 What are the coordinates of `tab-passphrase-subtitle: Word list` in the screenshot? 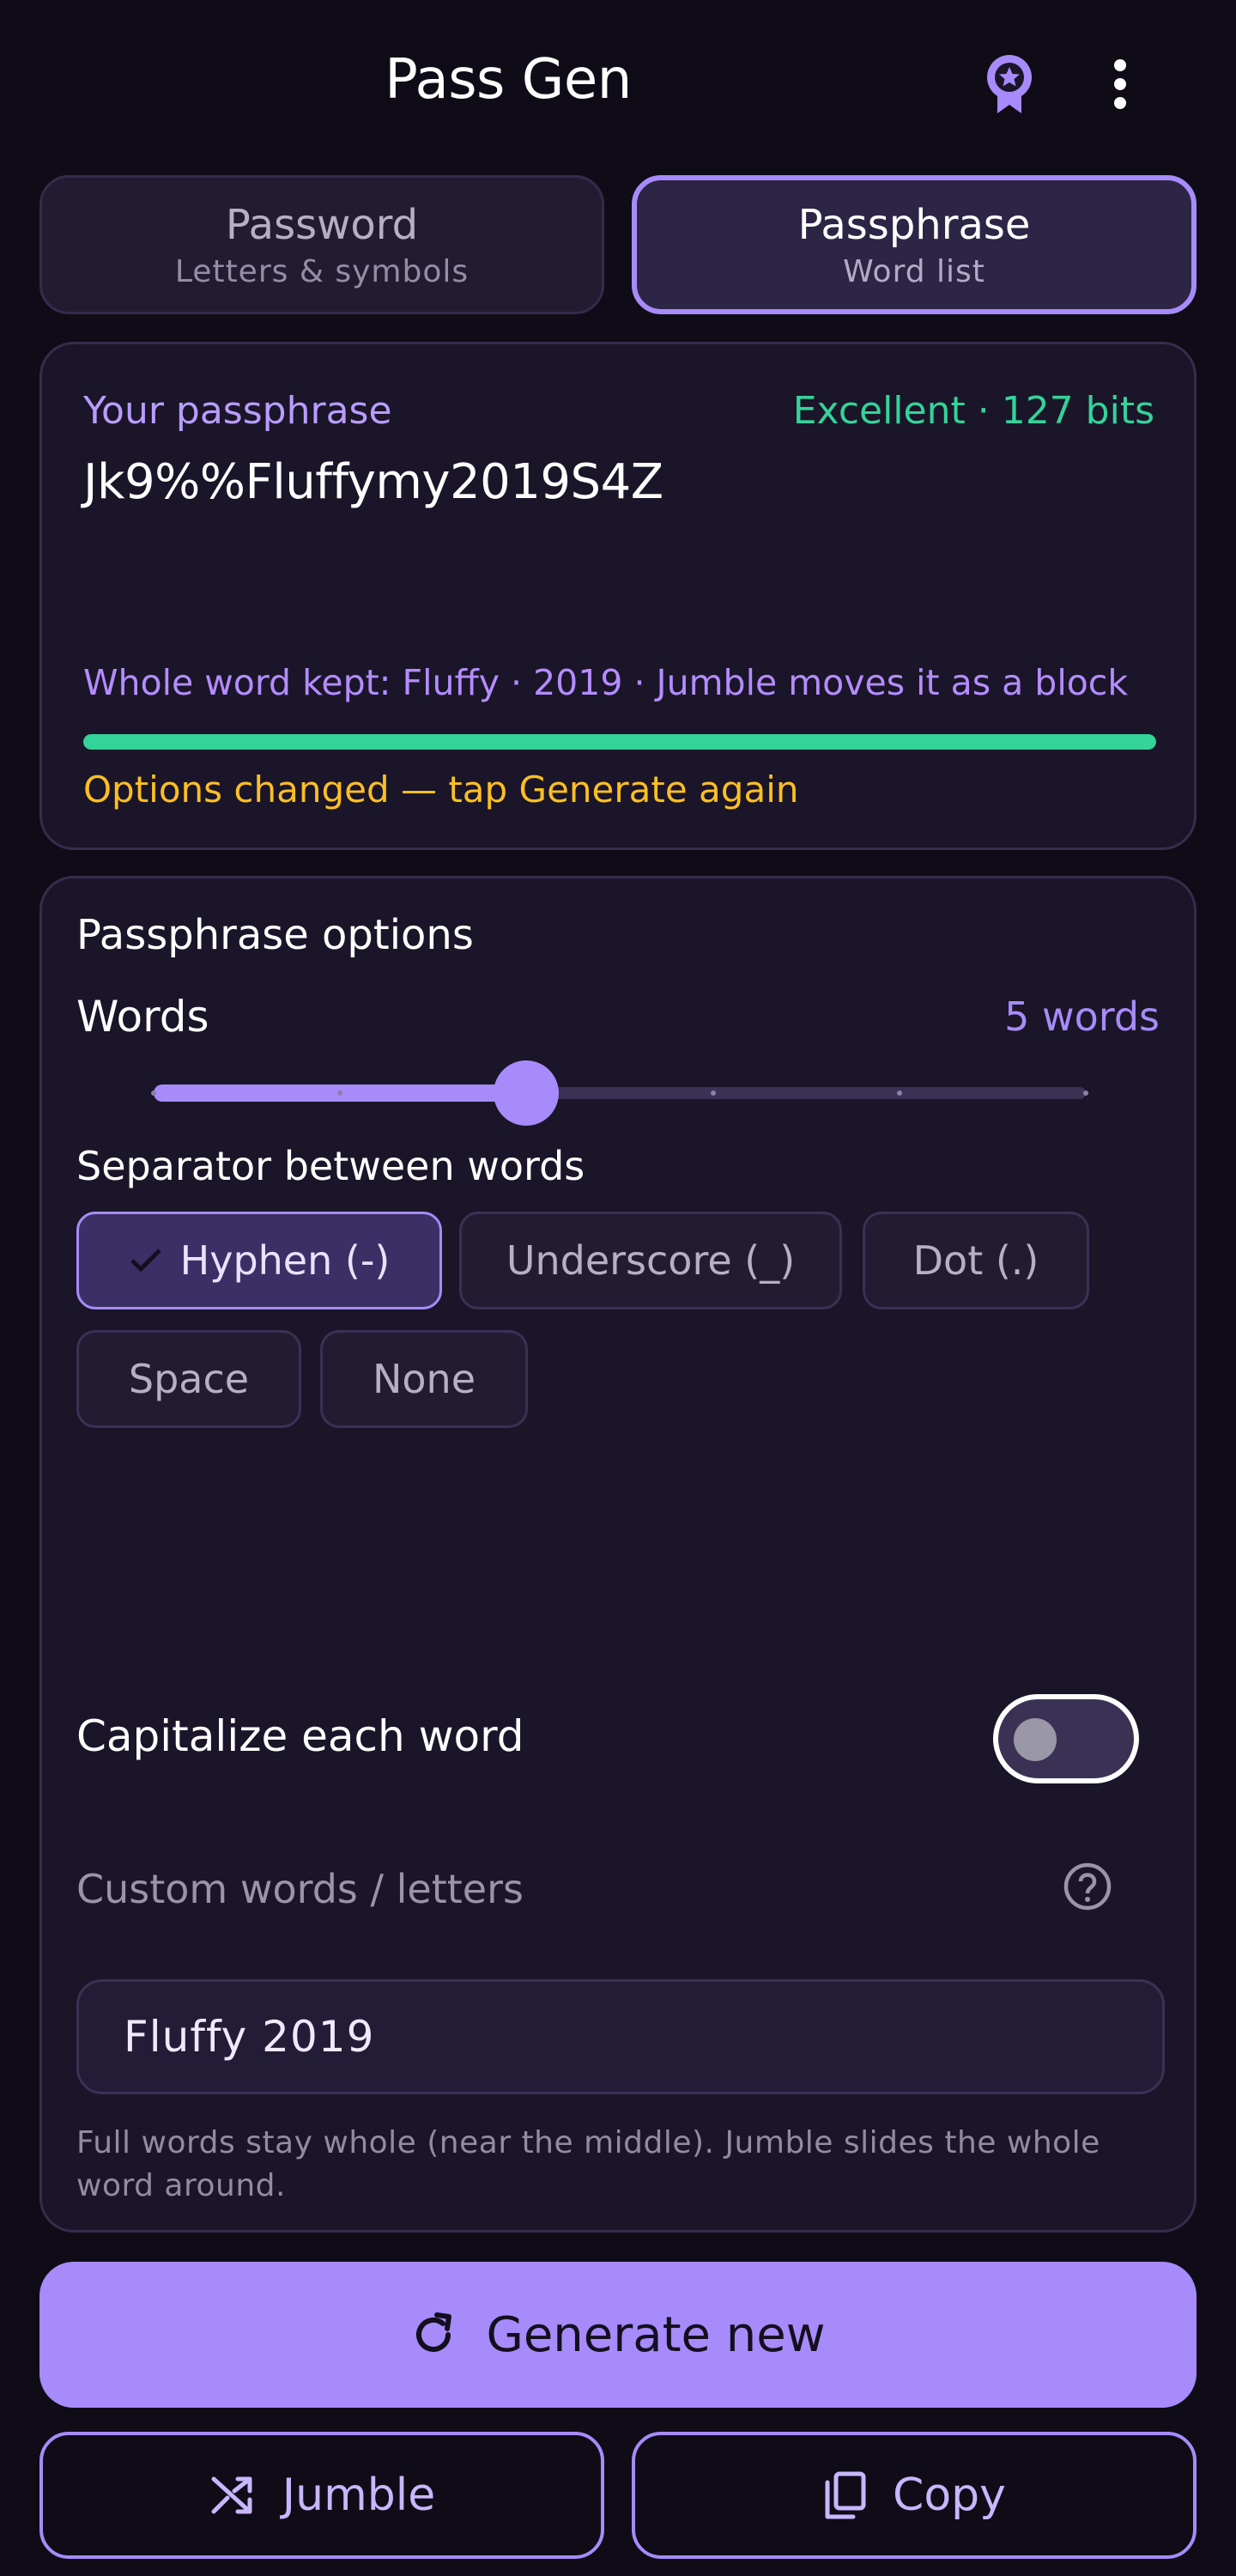 It's located at (914, 271).